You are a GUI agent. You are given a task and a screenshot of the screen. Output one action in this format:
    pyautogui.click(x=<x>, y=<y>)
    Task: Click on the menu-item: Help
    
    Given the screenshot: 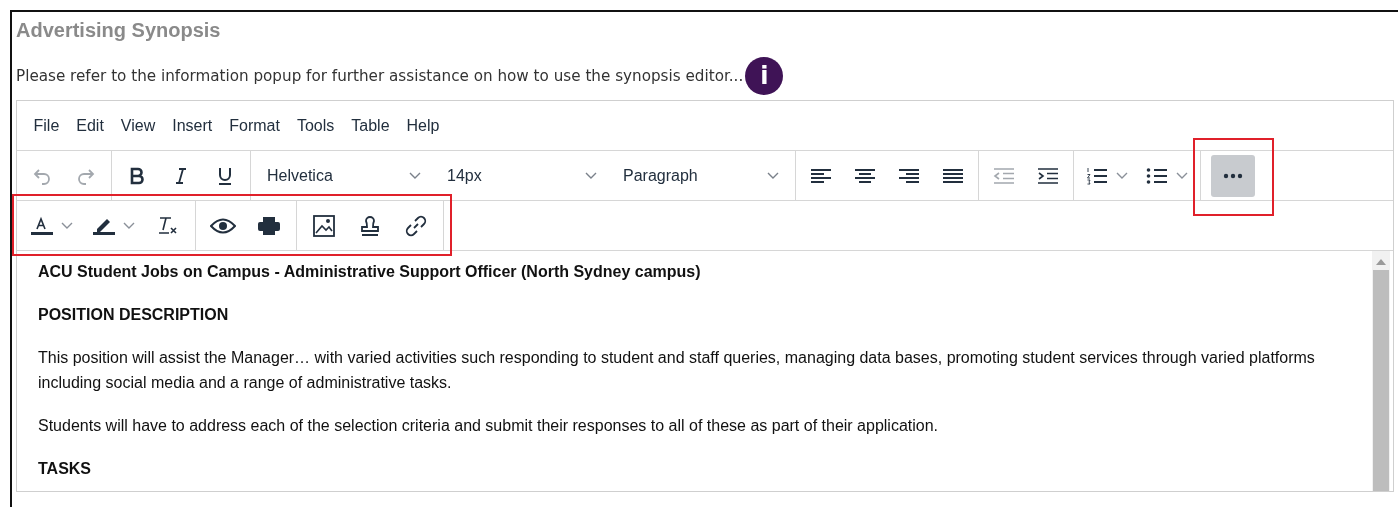 What is the action you would take?
    pyautogui.click(x=423, y=125)
    